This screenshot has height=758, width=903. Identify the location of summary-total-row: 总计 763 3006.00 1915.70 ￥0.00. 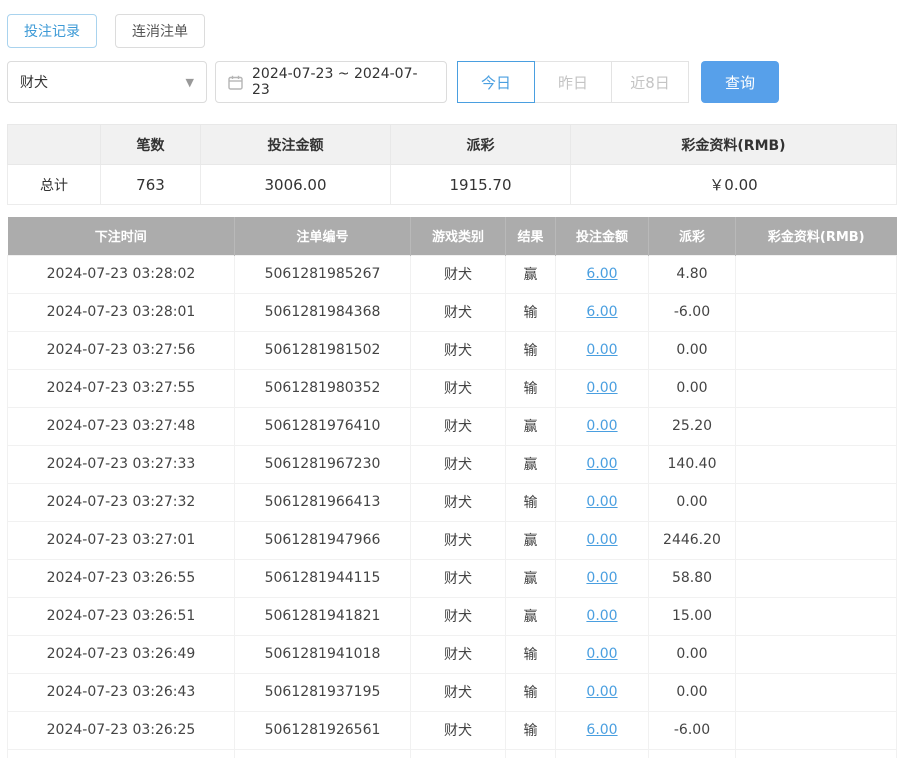
(452, 184).